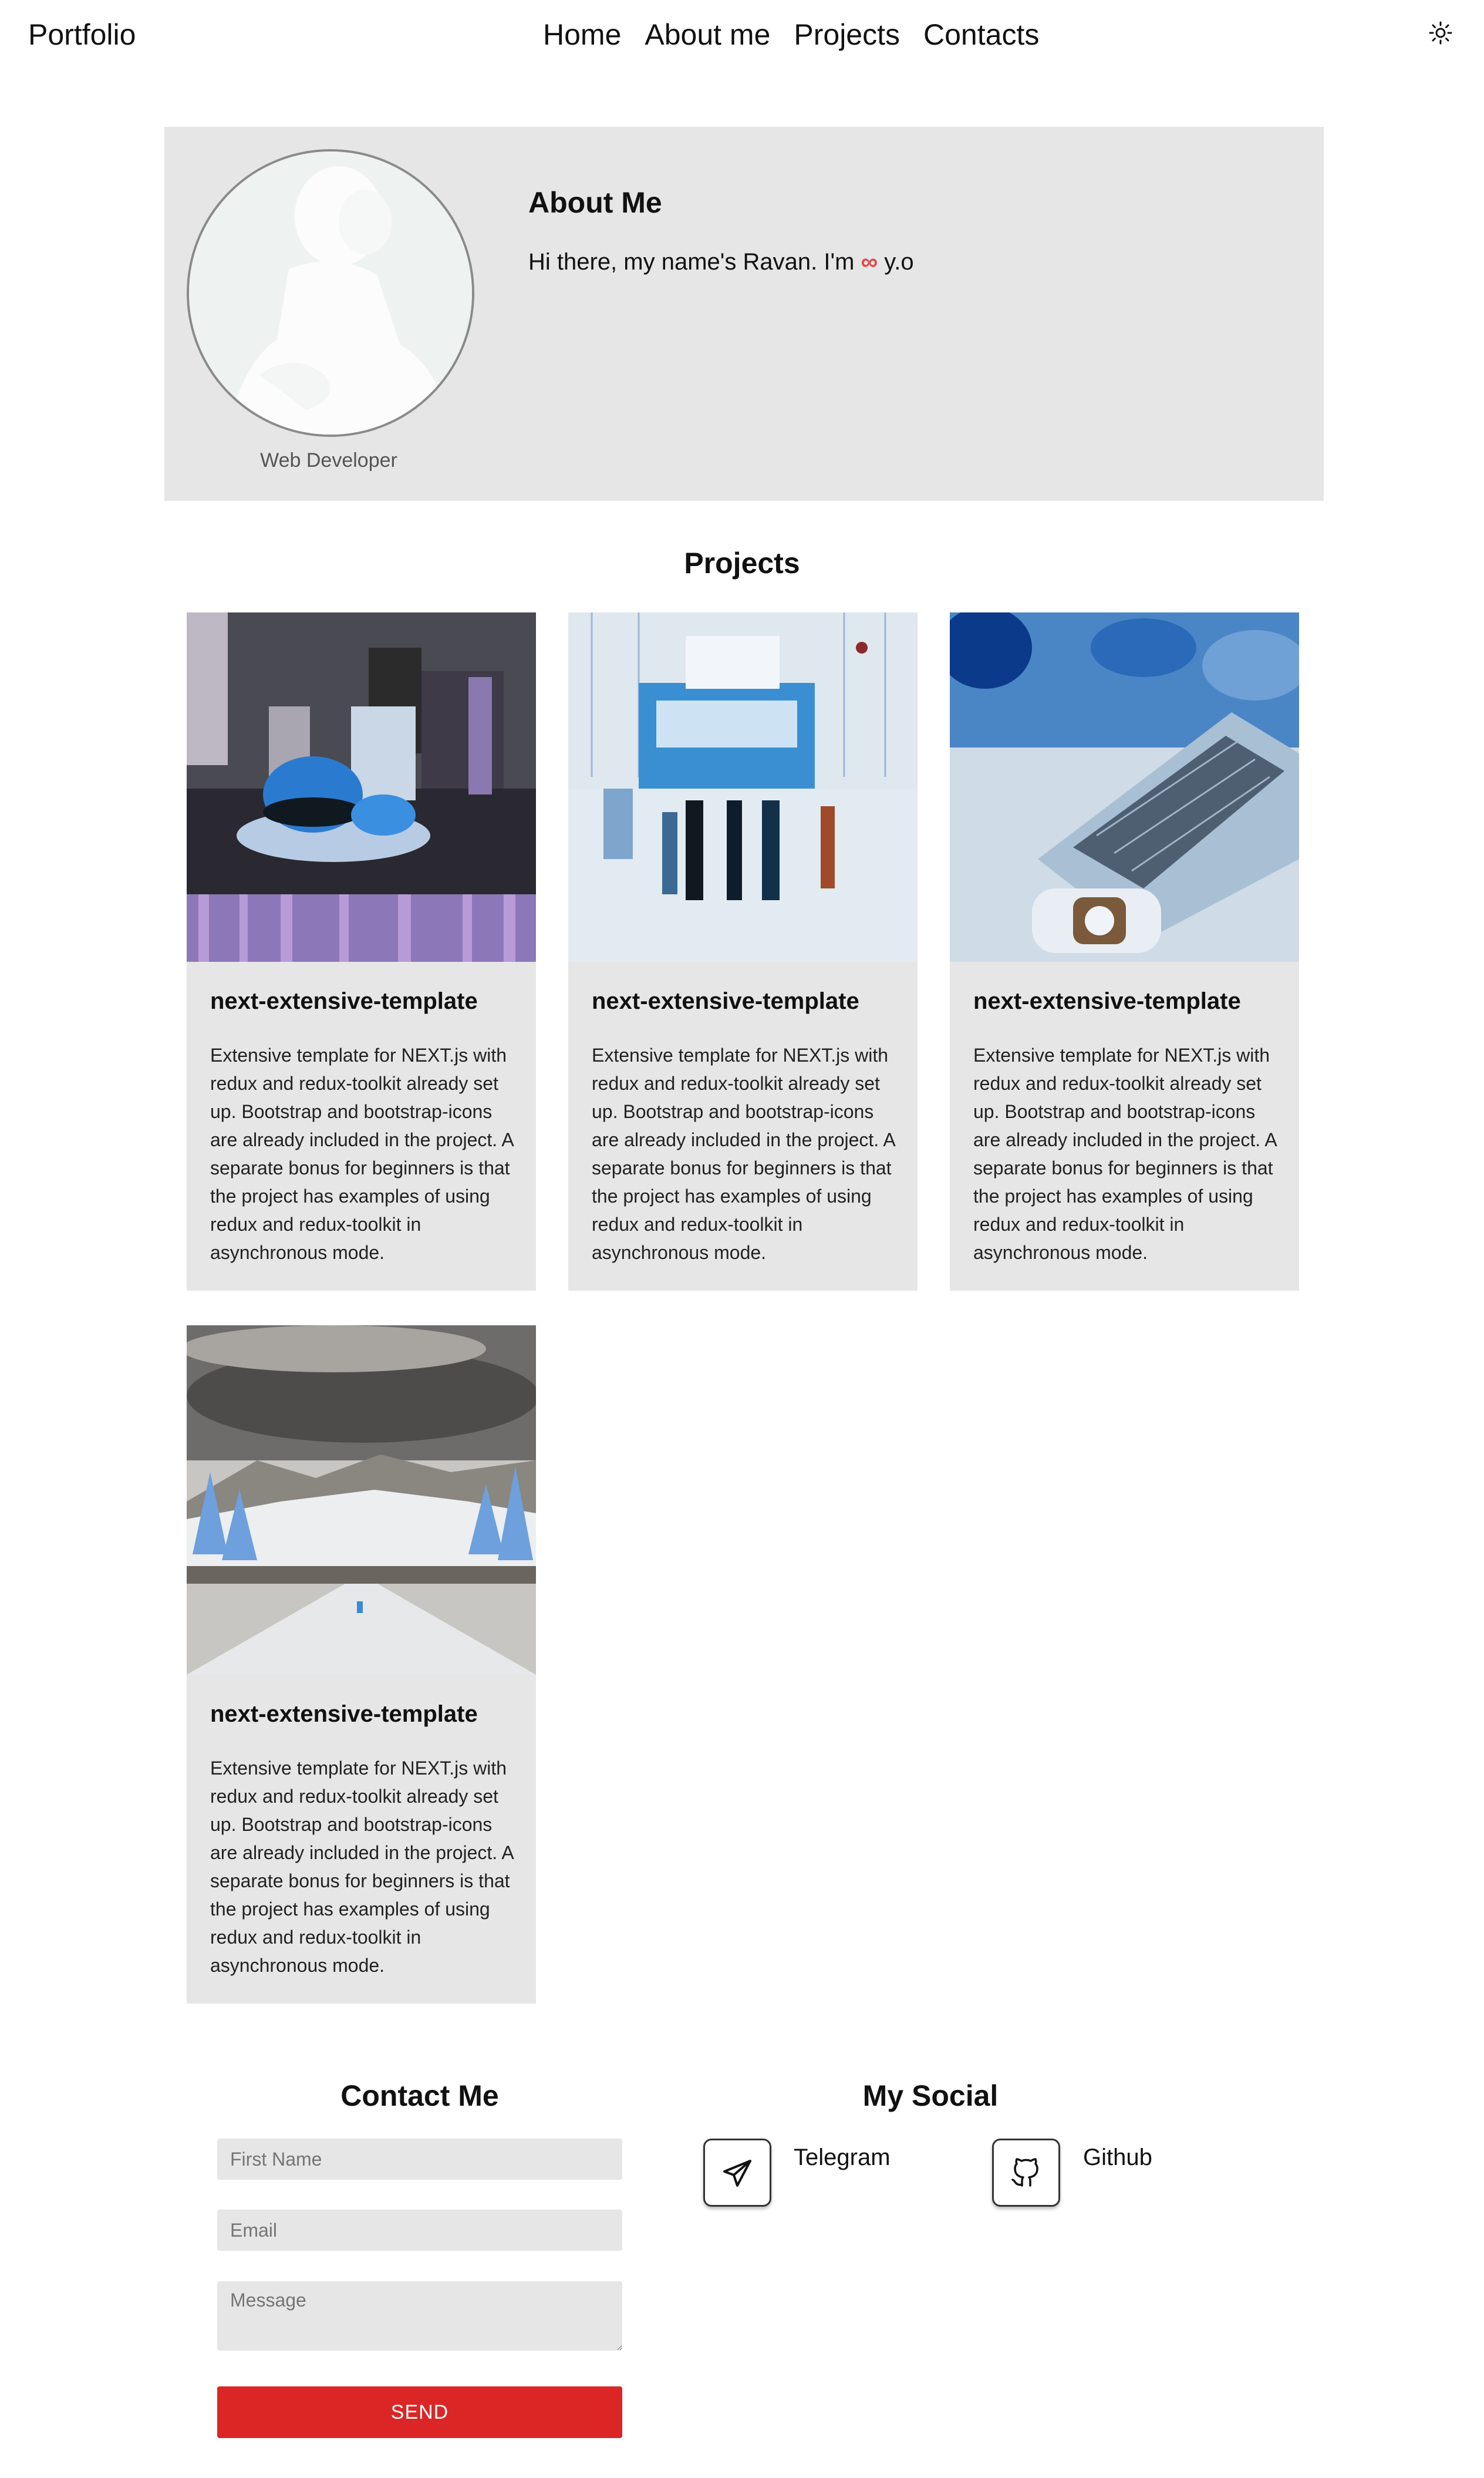 This screenshot has height=2478, width=1484. I want to click on nav-link-contacts: Contacts, so click(981, 35).